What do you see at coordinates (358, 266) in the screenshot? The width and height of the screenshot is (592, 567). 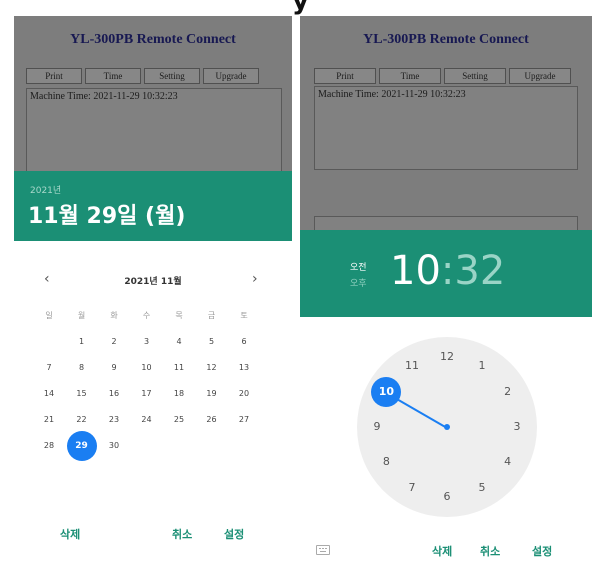 I see `am-toggle: 오전` at bounding box center [358, 266].